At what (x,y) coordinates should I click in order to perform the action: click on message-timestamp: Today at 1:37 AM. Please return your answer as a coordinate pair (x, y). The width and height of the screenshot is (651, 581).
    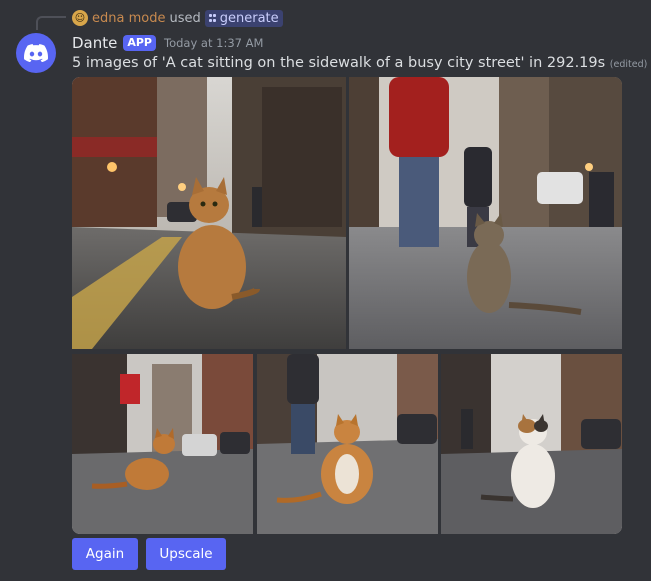
    Looking at the image, I should click on (213, 43).